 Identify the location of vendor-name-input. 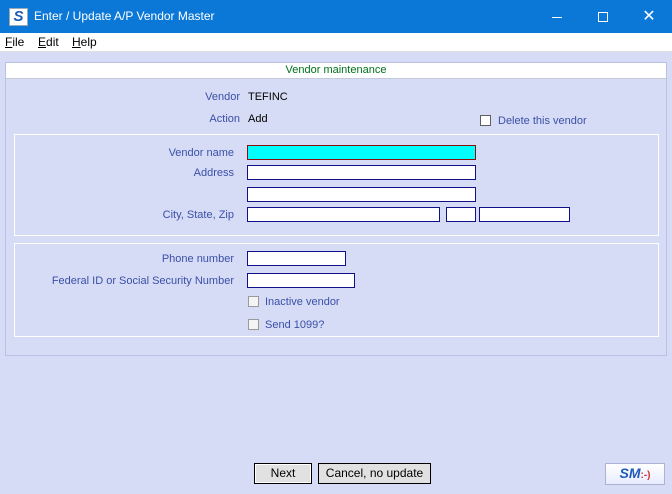
(361, 153).